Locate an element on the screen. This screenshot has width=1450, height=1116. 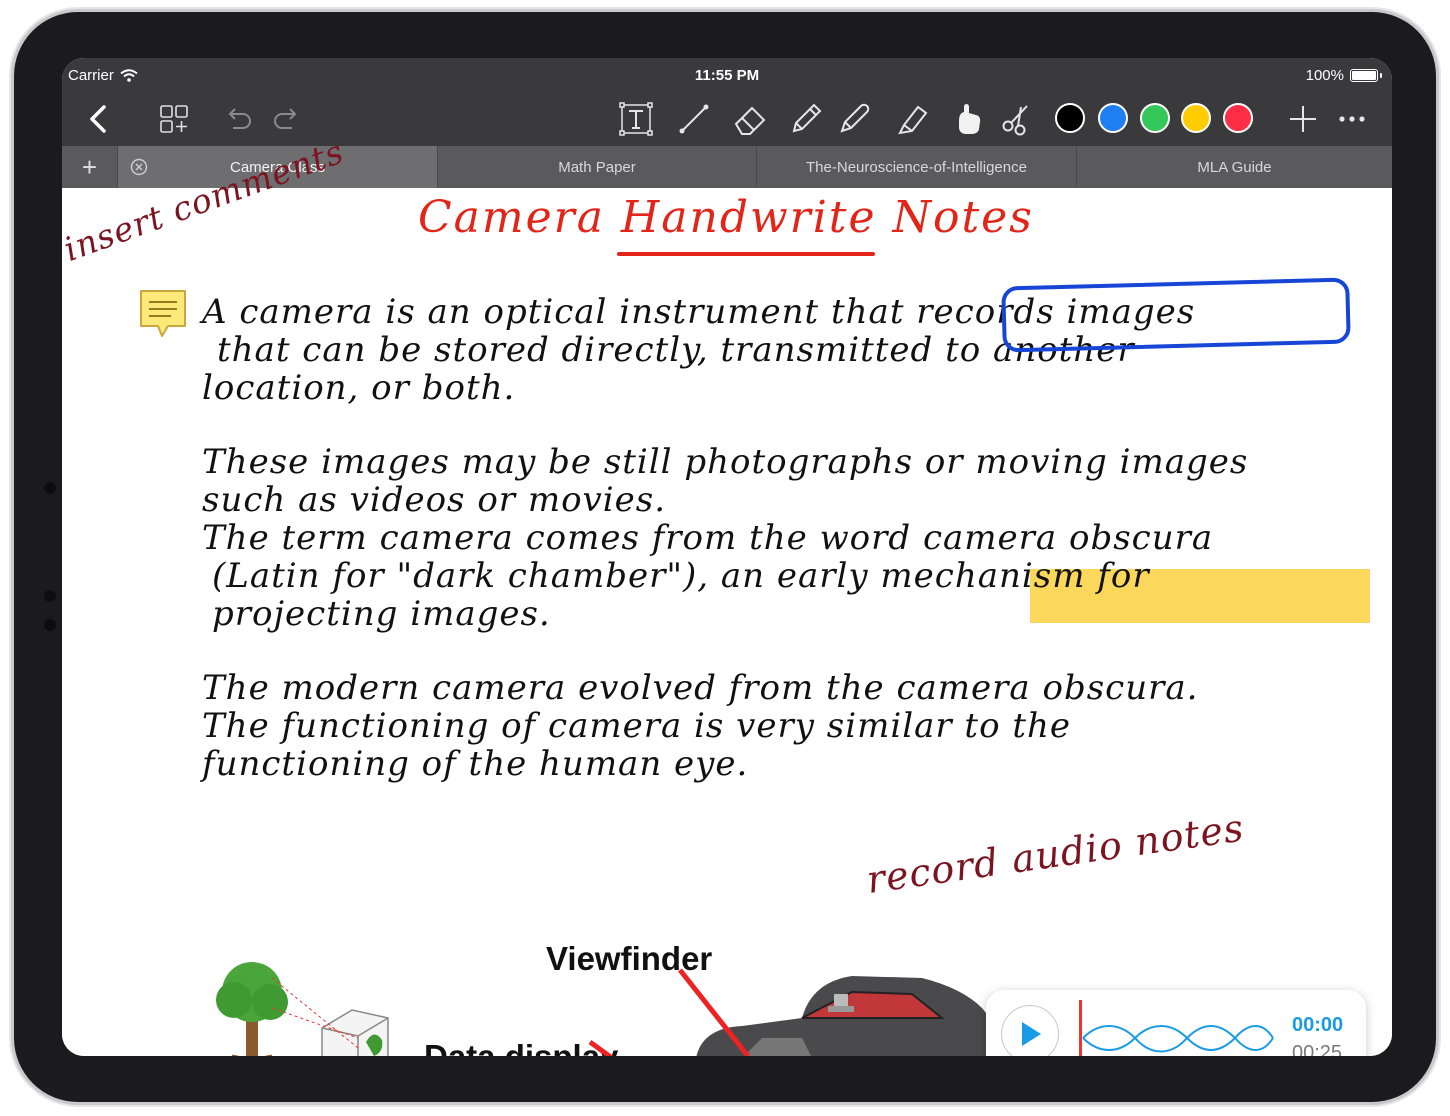
scissors-icon is located at coordinates (1015, 120).